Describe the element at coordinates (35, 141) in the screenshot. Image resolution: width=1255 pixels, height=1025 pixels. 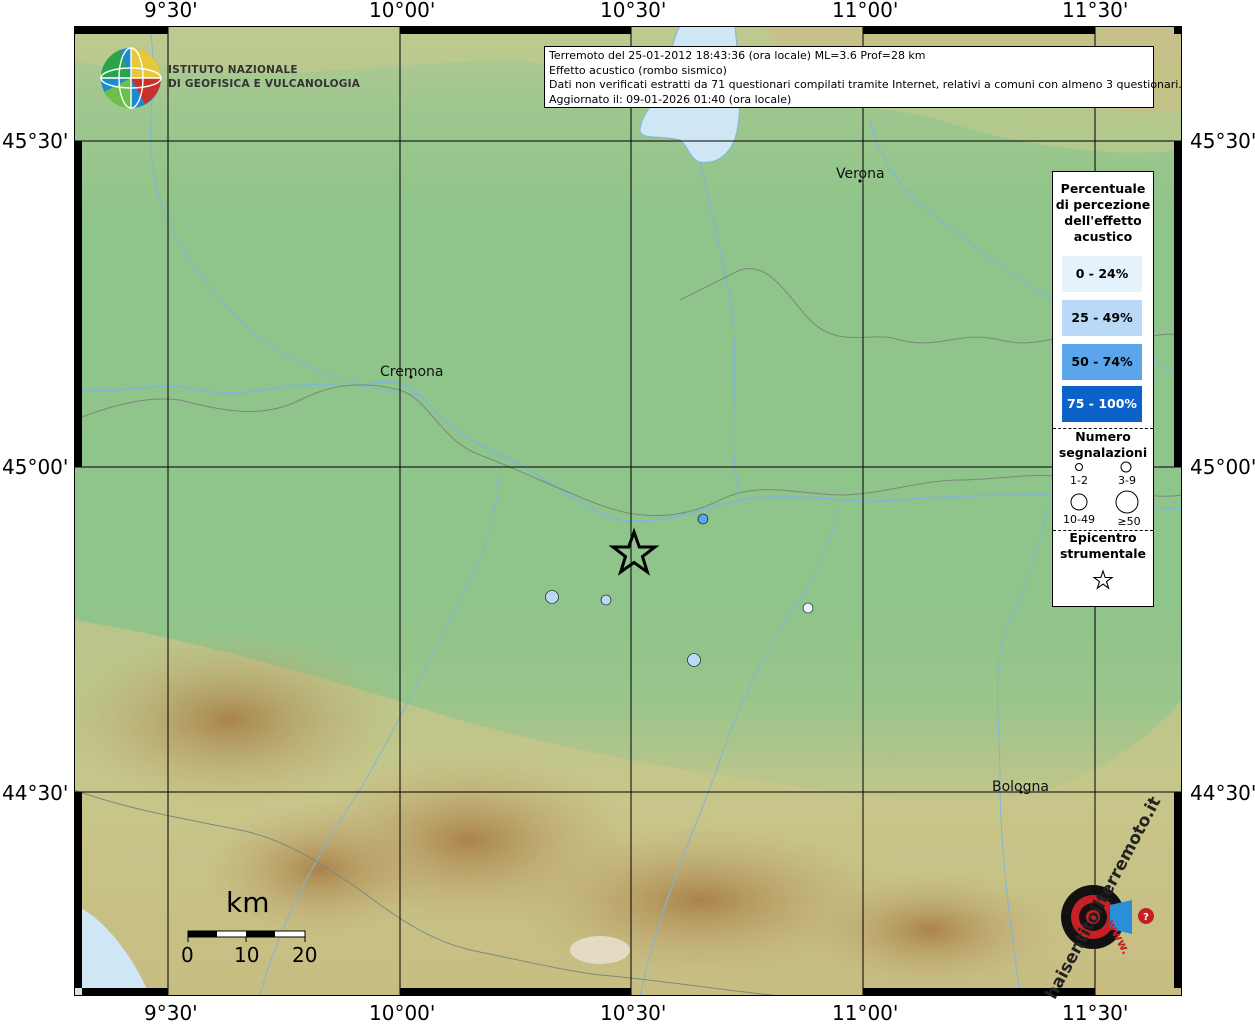
I see `lat-label-left: 45°30'` at that location.